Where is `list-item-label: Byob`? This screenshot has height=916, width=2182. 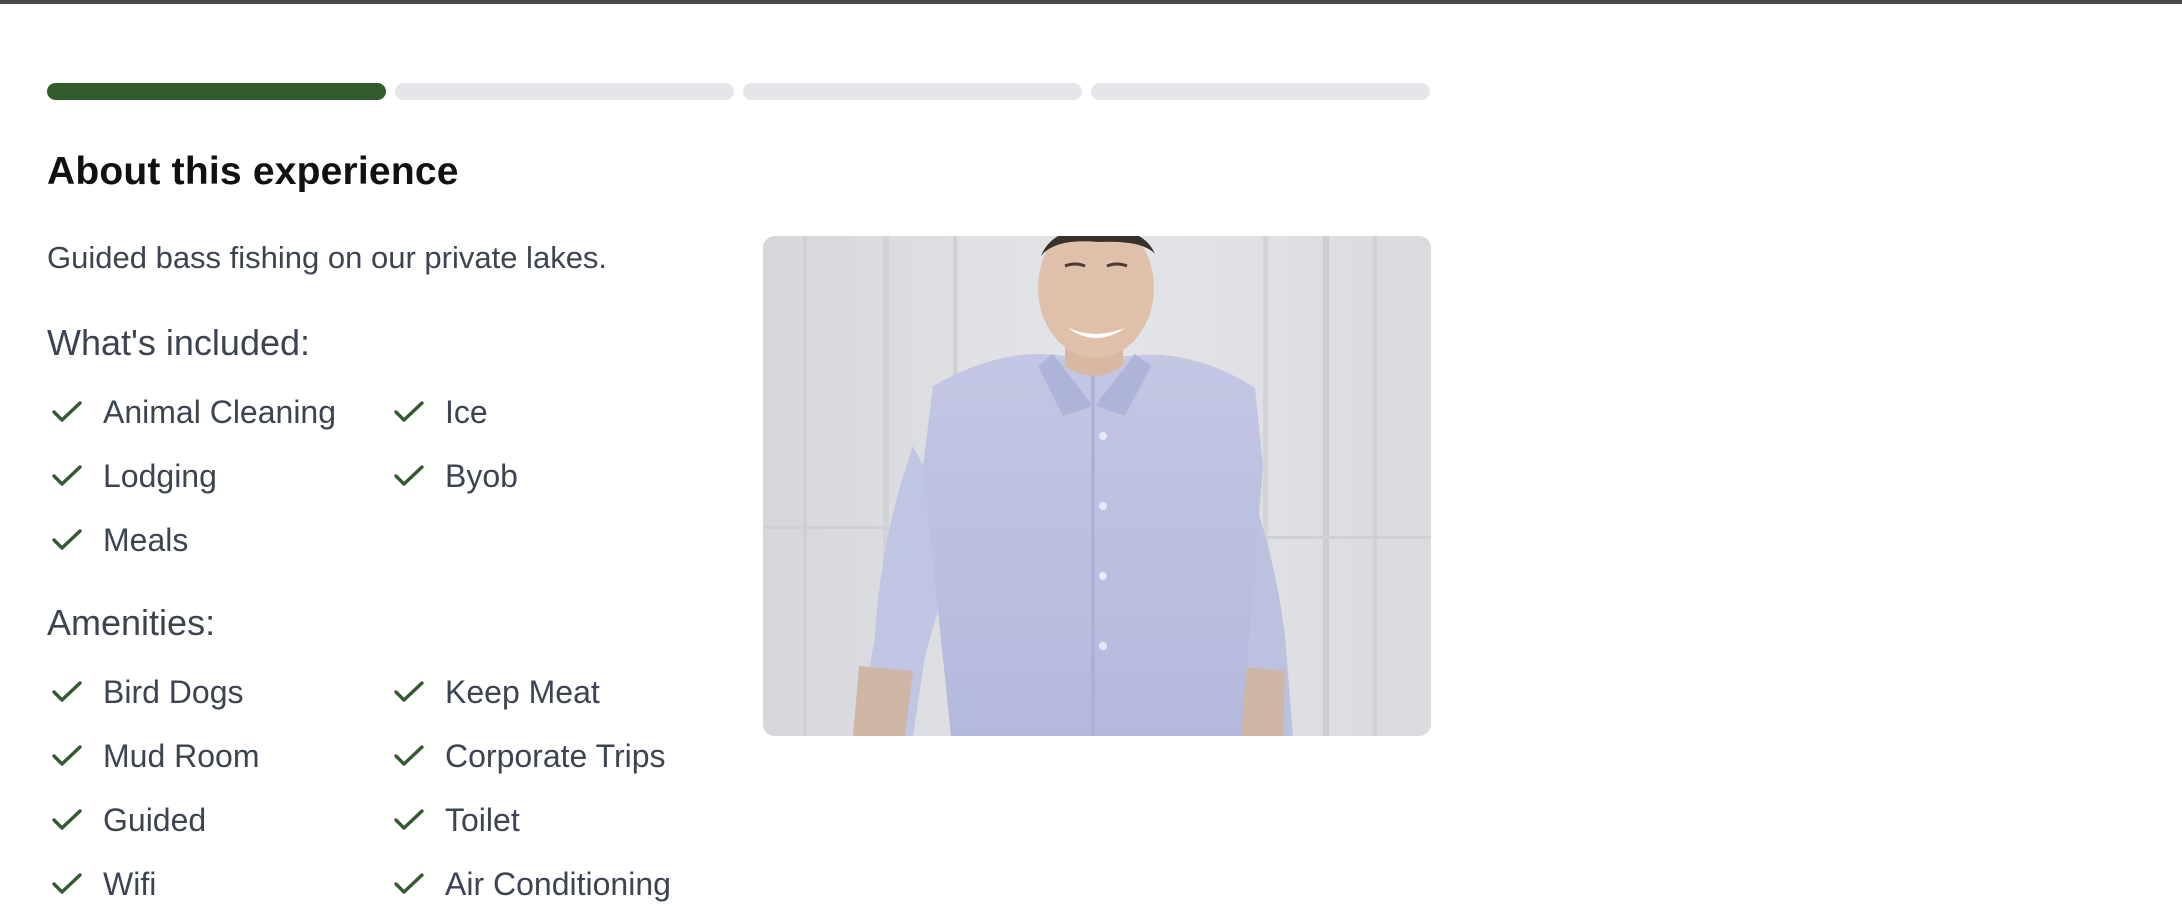
list-item-label: Byob is located at coordinates (481, 475).